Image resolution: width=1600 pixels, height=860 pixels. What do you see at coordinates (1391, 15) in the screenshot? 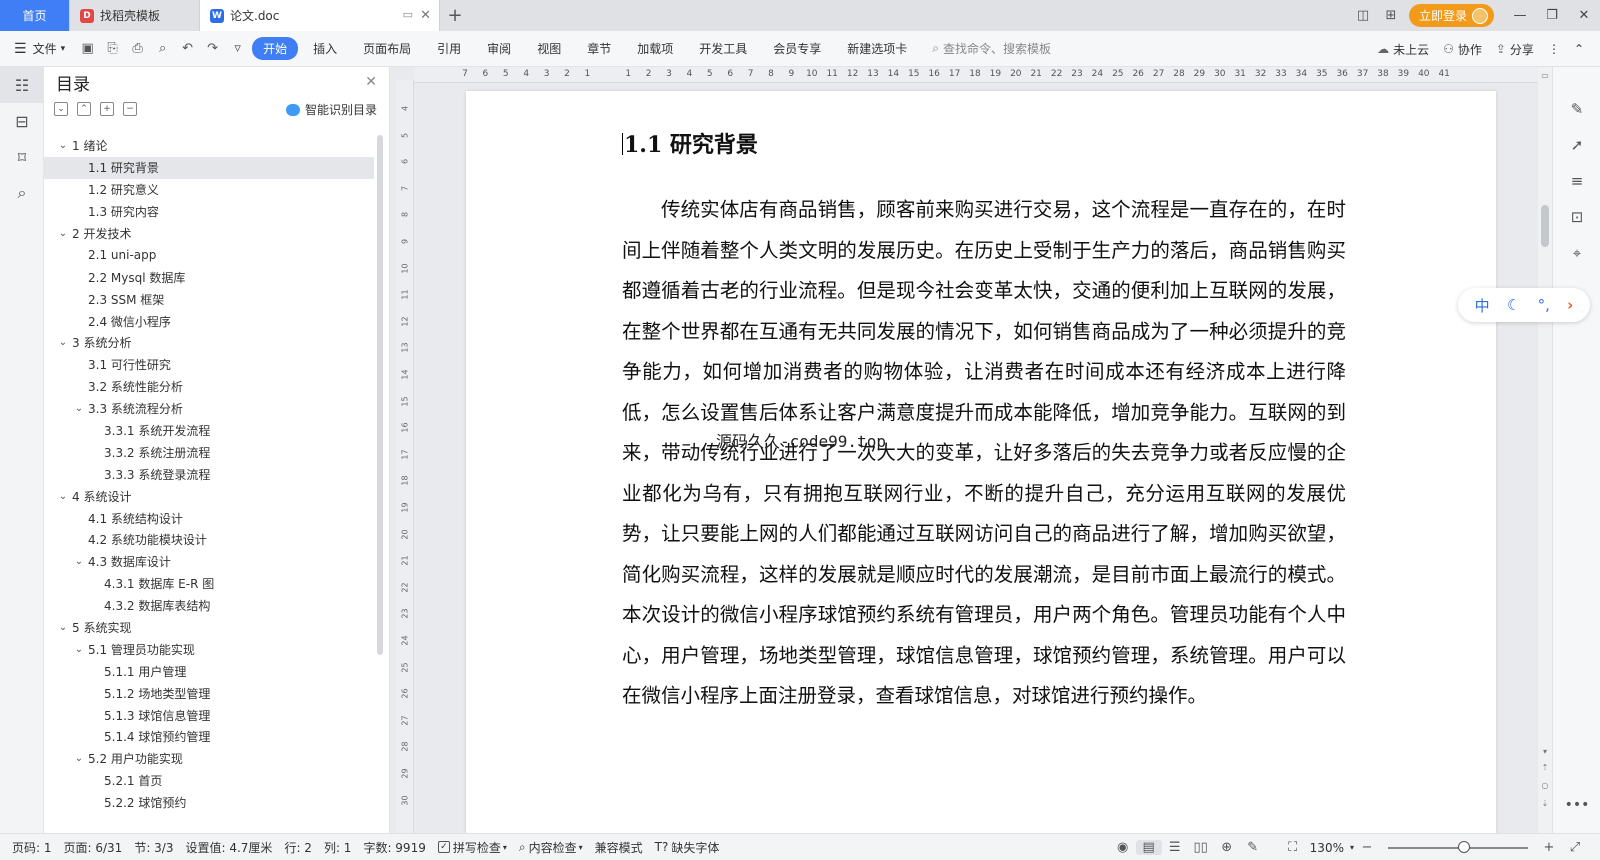
I see `apps-grid-icon: ⊞` at bounding box center [1391, 15].